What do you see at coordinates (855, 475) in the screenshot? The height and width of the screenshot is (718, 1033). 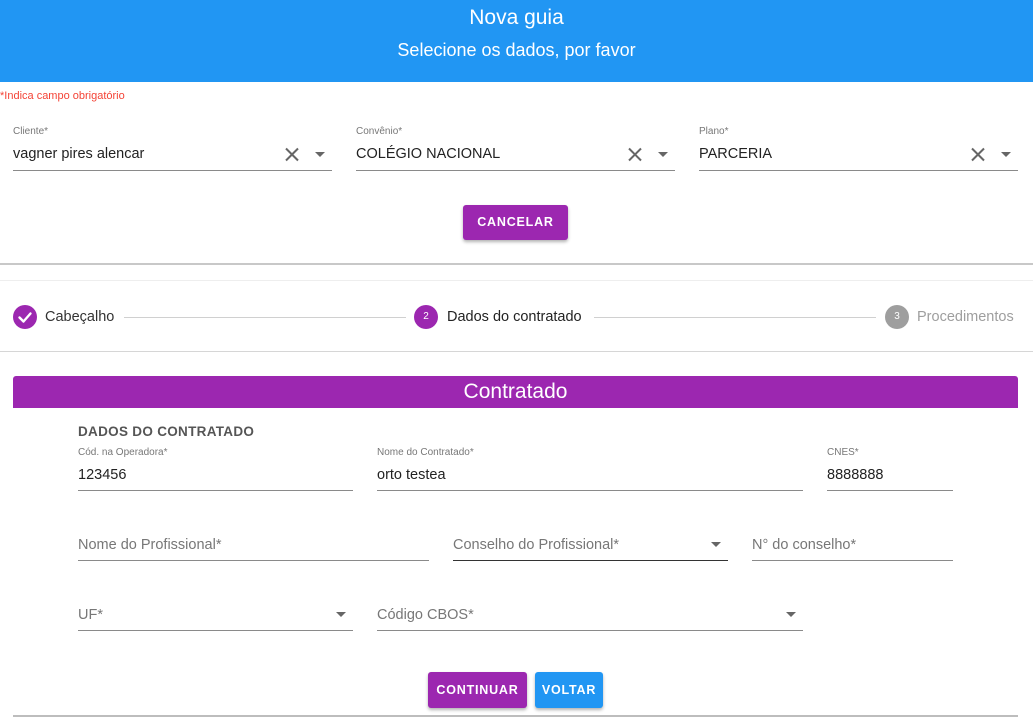 I see `cnes-value: 8888888` at bounding box center [855, 475].